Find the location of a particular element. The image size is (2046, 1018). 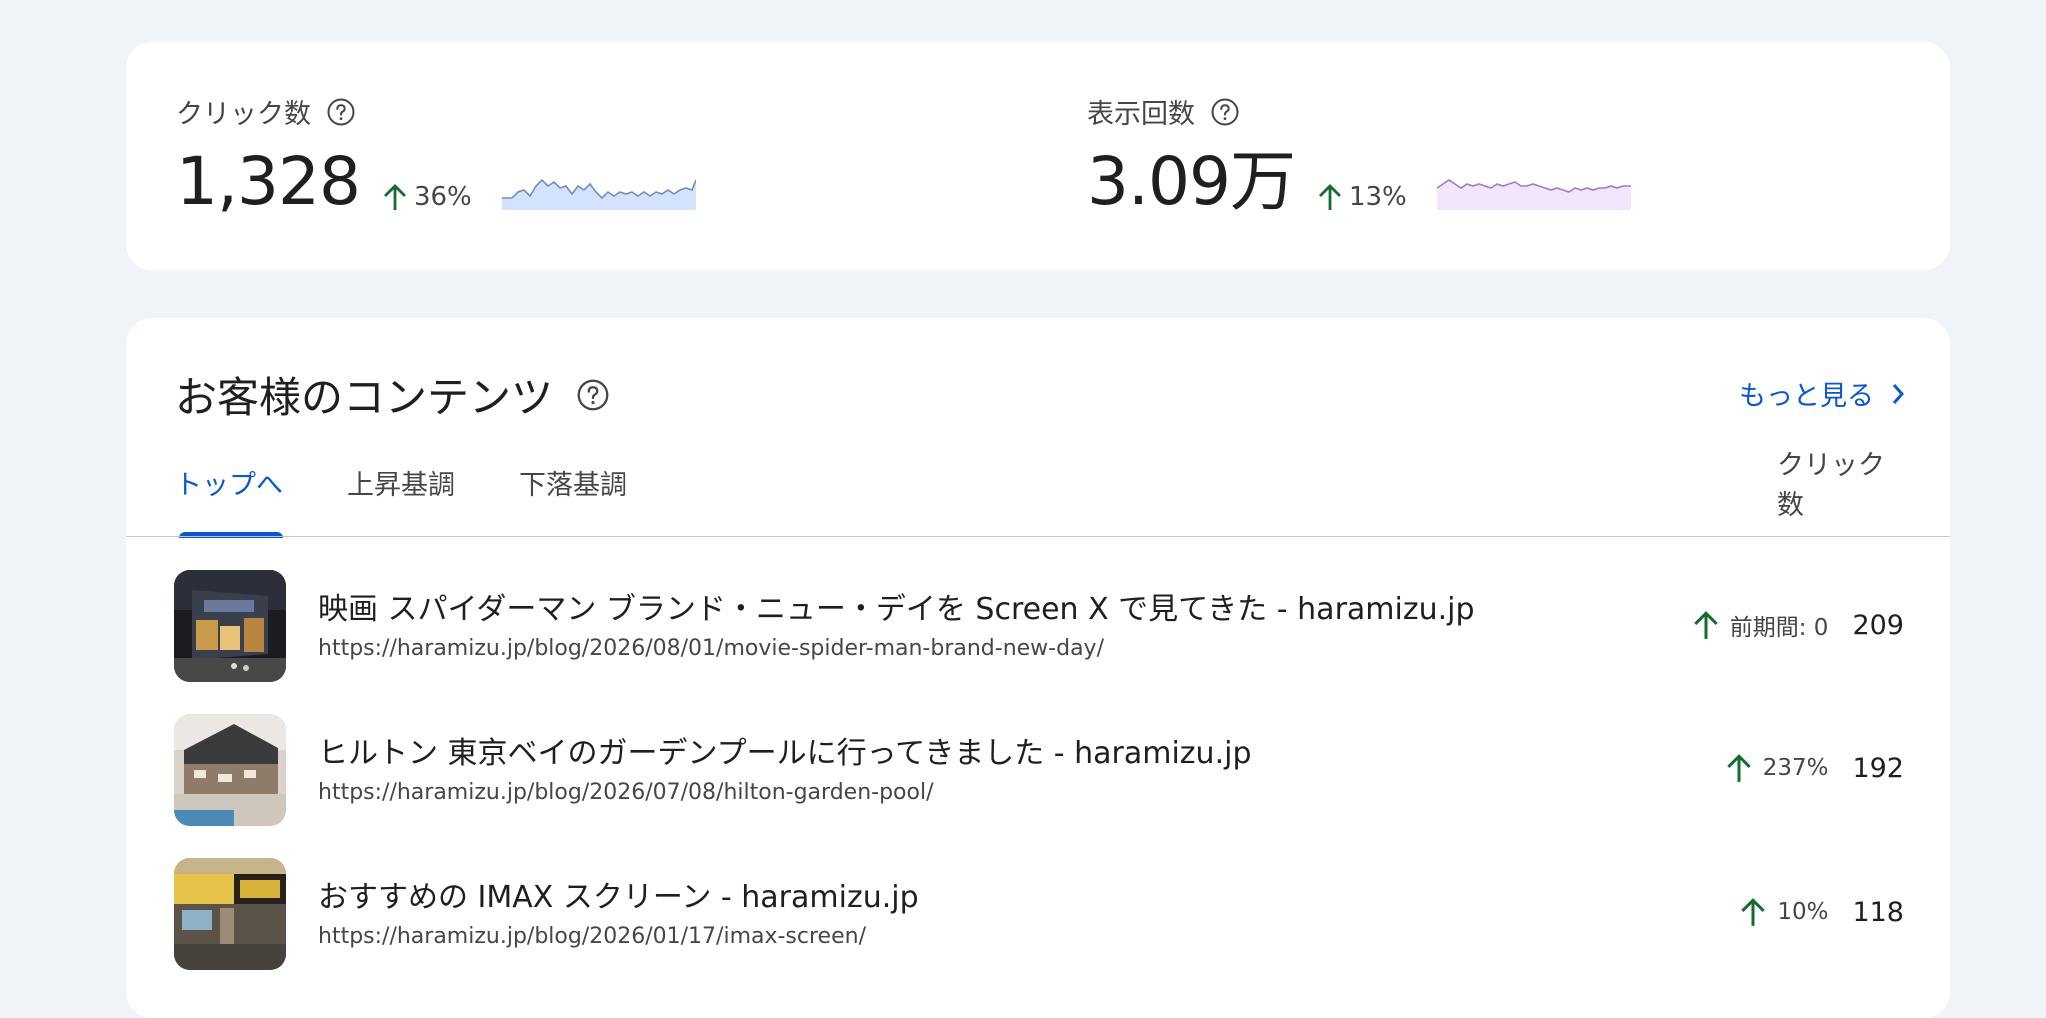

tab-falling: 下落基調 is located at coordinates (573, 502).